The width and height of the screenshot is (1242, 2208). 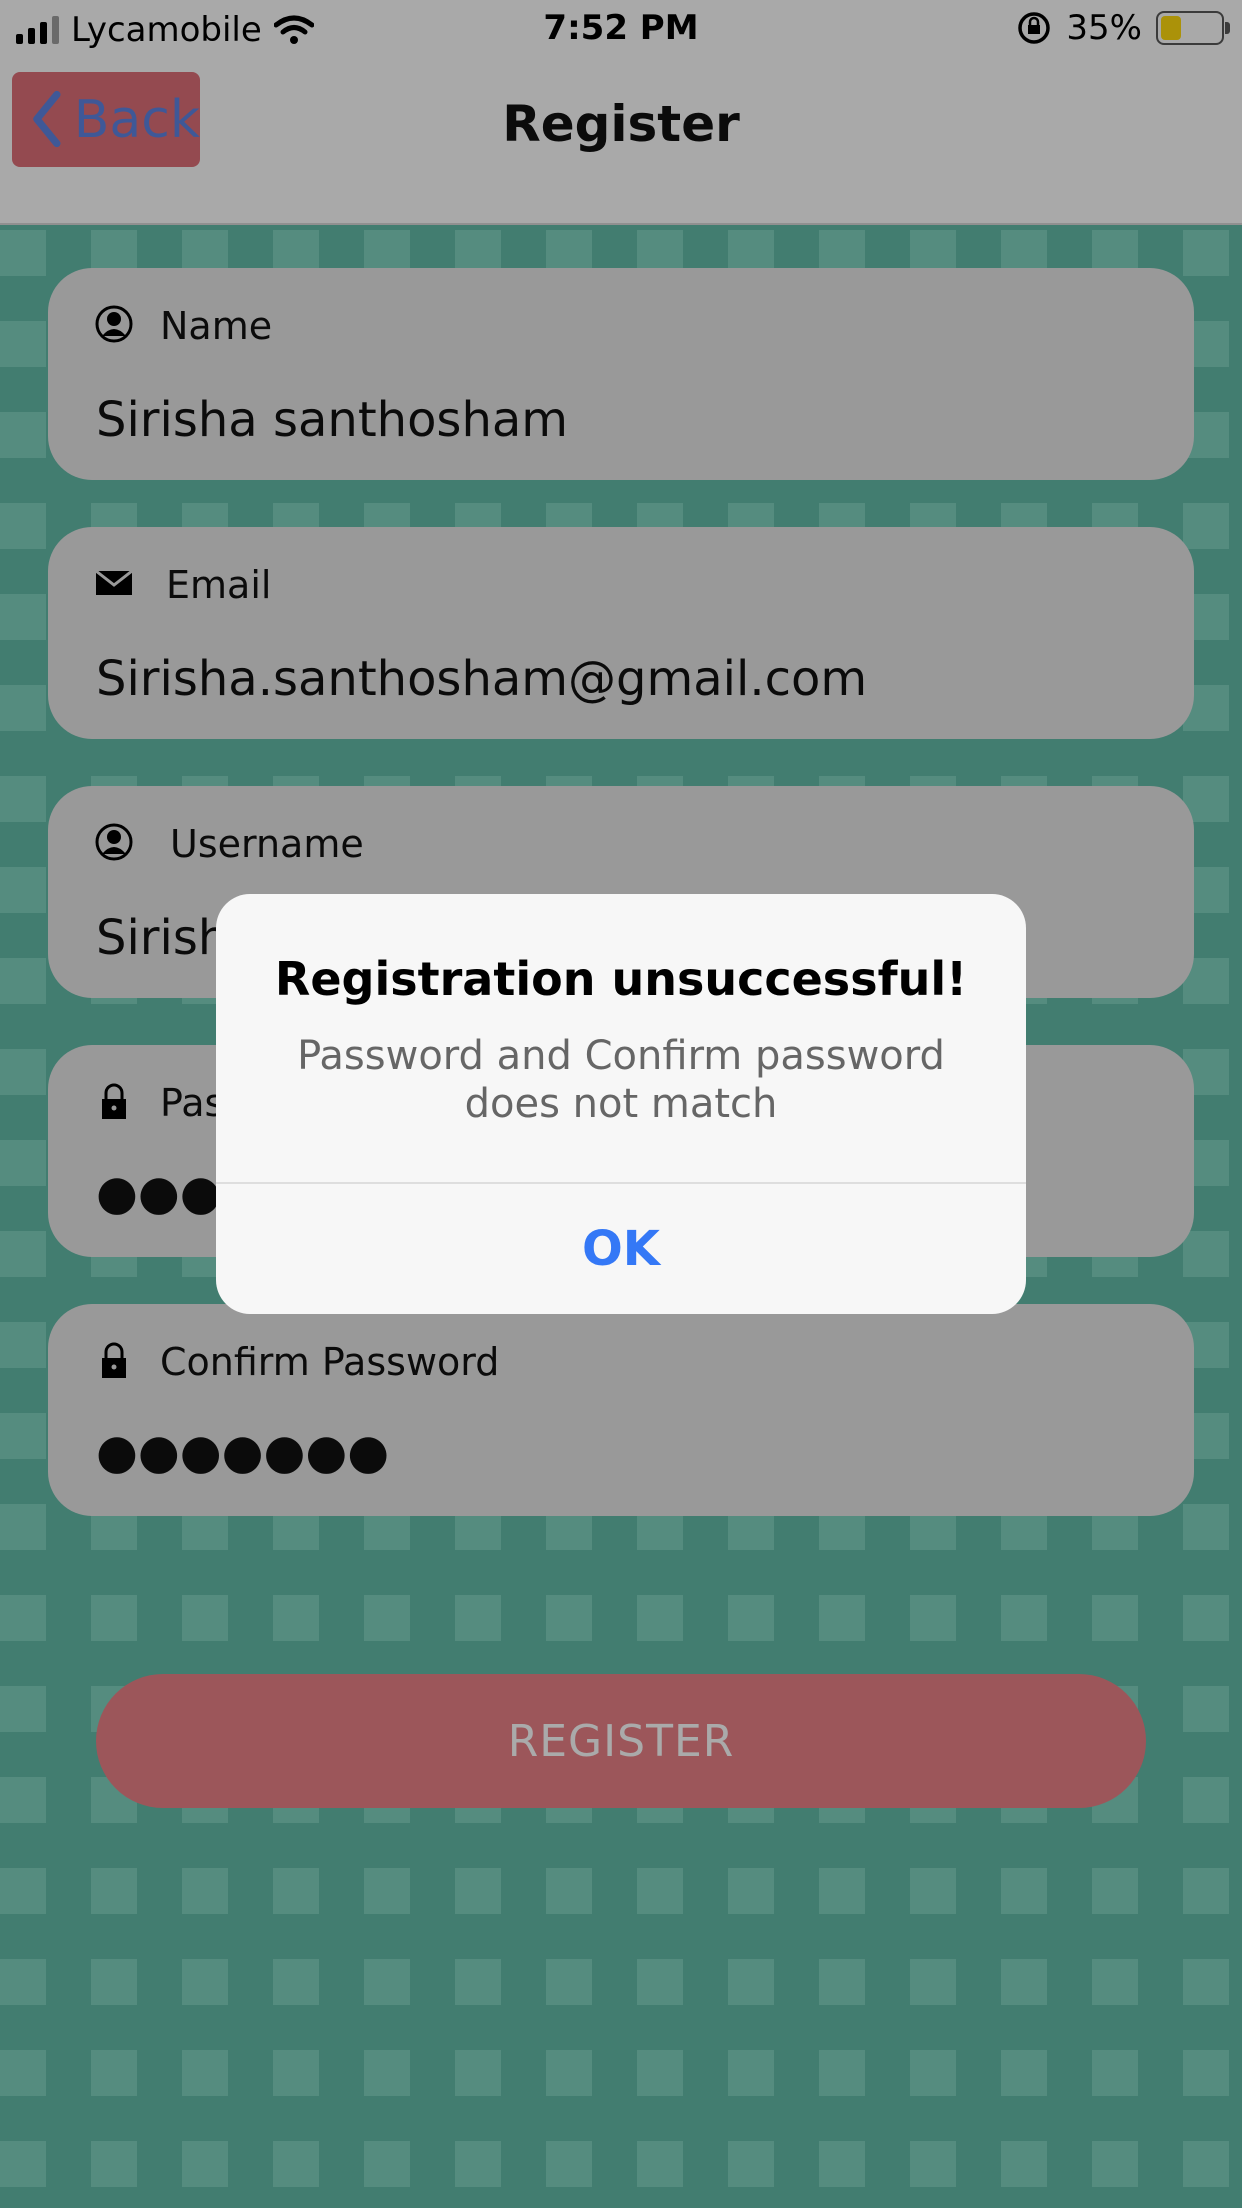 I want to click on ok-button: OK, so click(x=621, y=1249).